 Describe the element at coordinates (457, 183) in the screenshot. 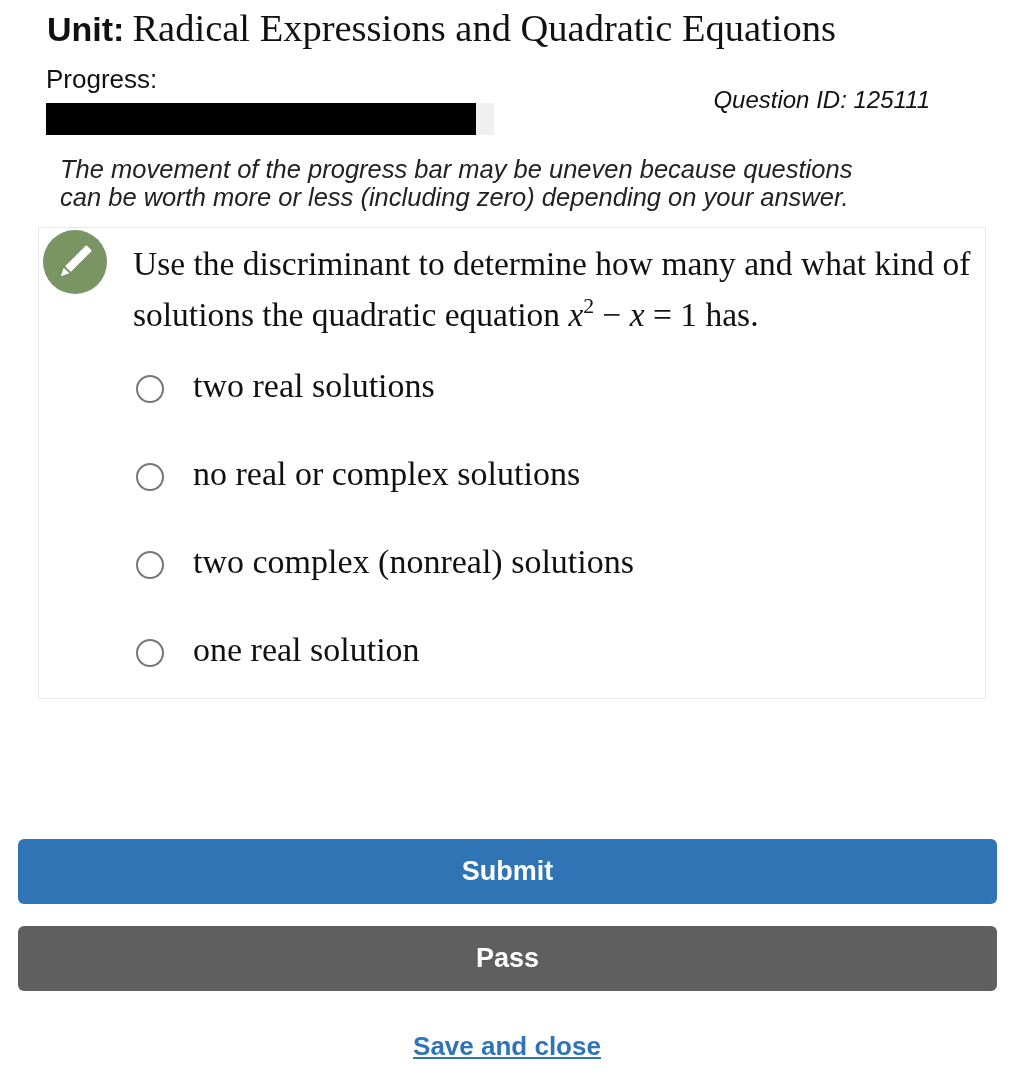

I see `progress-note: The movement of the progress bar may be uneven because questions can be worth more or less (including zero) depending on your answer.` at that location.